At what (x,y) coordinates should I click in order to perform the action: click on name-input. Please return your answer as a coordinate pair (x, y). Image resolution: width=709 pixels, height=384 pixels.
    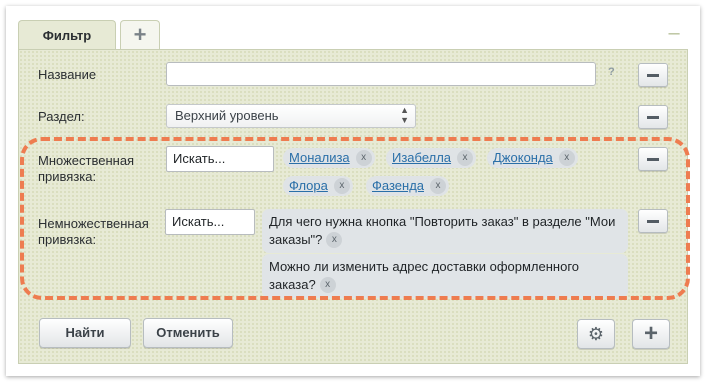
    Looking at the image, I should click on (381, 74).